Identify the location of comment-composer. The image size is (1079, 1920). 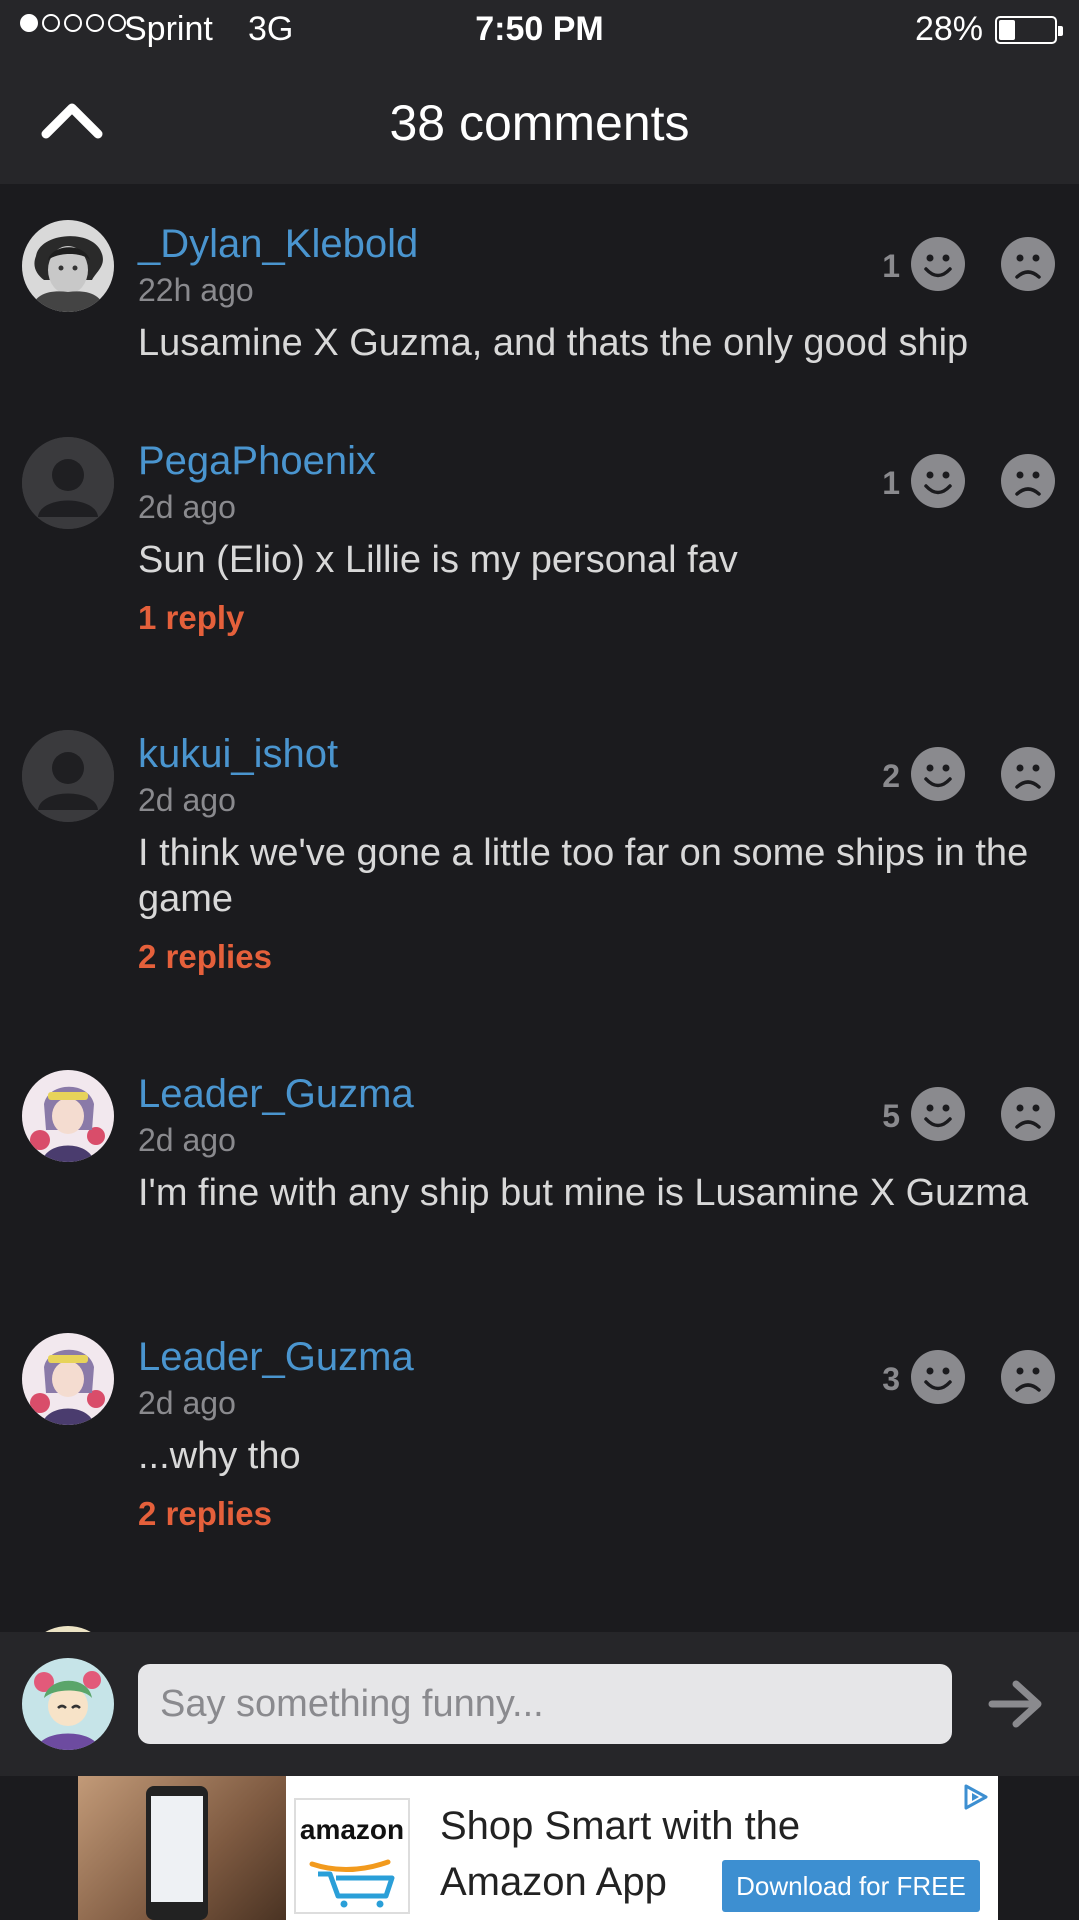
(539, 1704).